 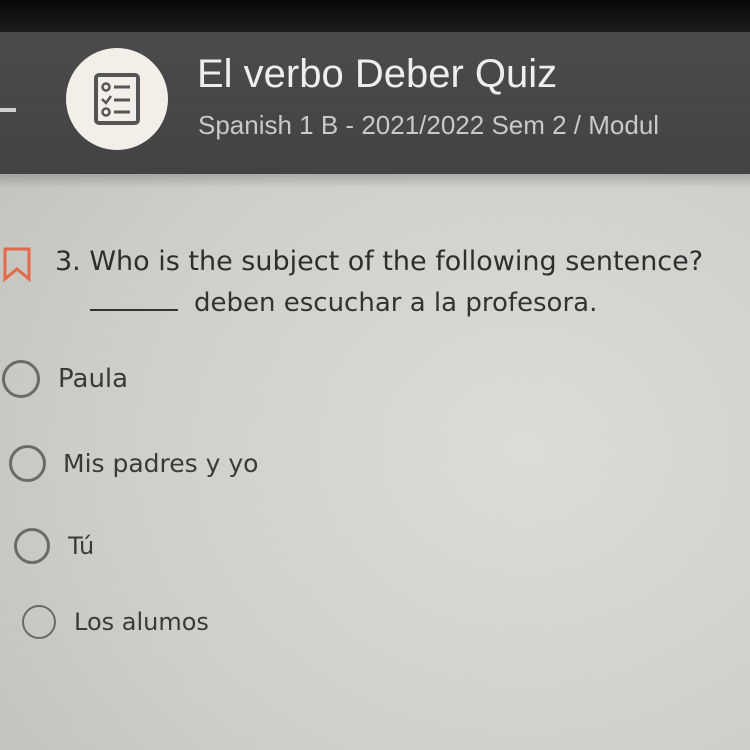 What do you see at coordinates (161, 463) in the screenshot?
I see `option-label: Mis padres y yo` at bounding box center [161, 463].